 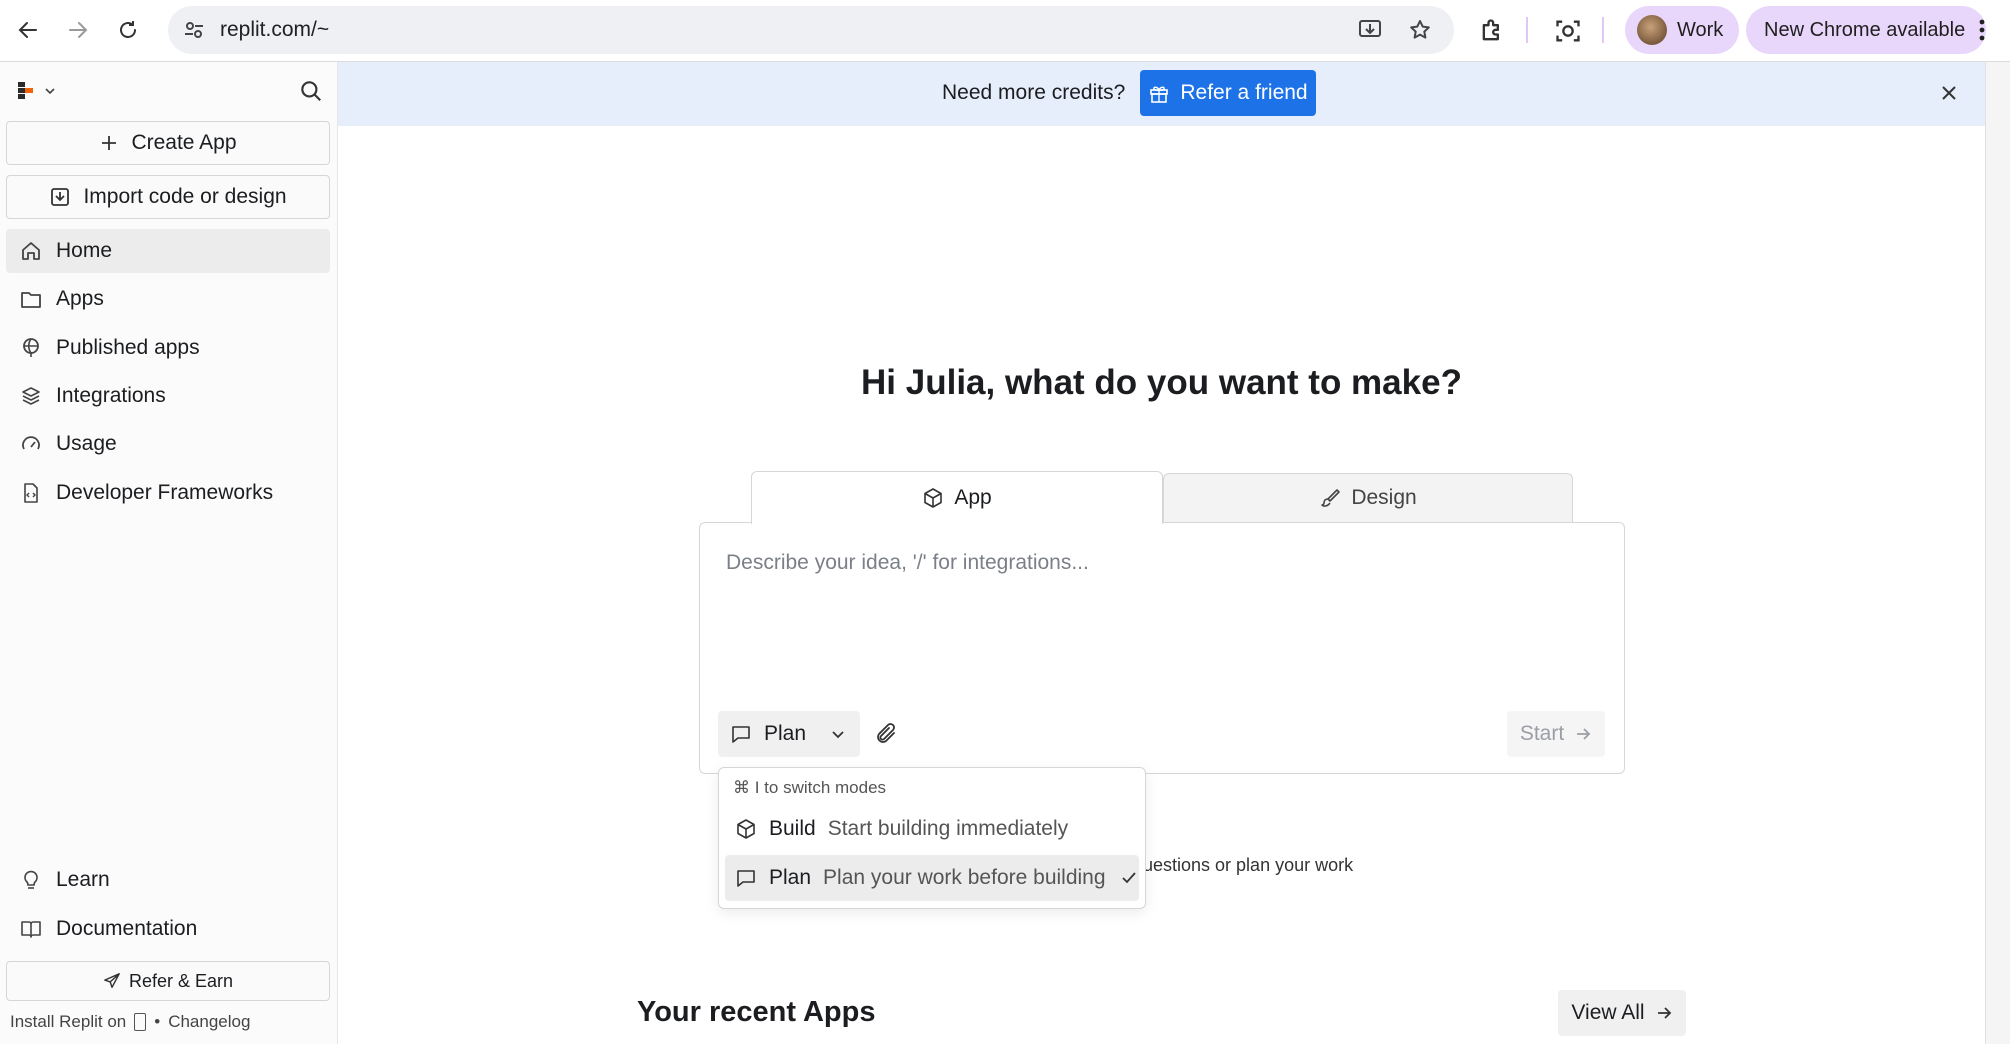 What do you see at coordinates (68, 1021) in the screenshot?
I see `install-text: Install Replit on` at bounding box center [68, 1021].